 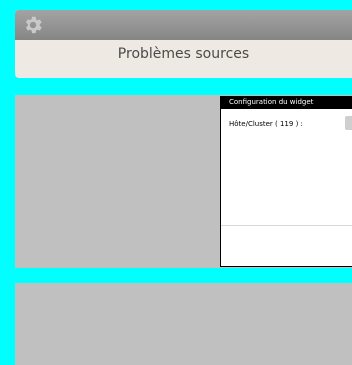 What do you see at coordinates (183, 54) in the screenshot?
I see `page-title: Problèmes sources` at bounding box center [183, 54].